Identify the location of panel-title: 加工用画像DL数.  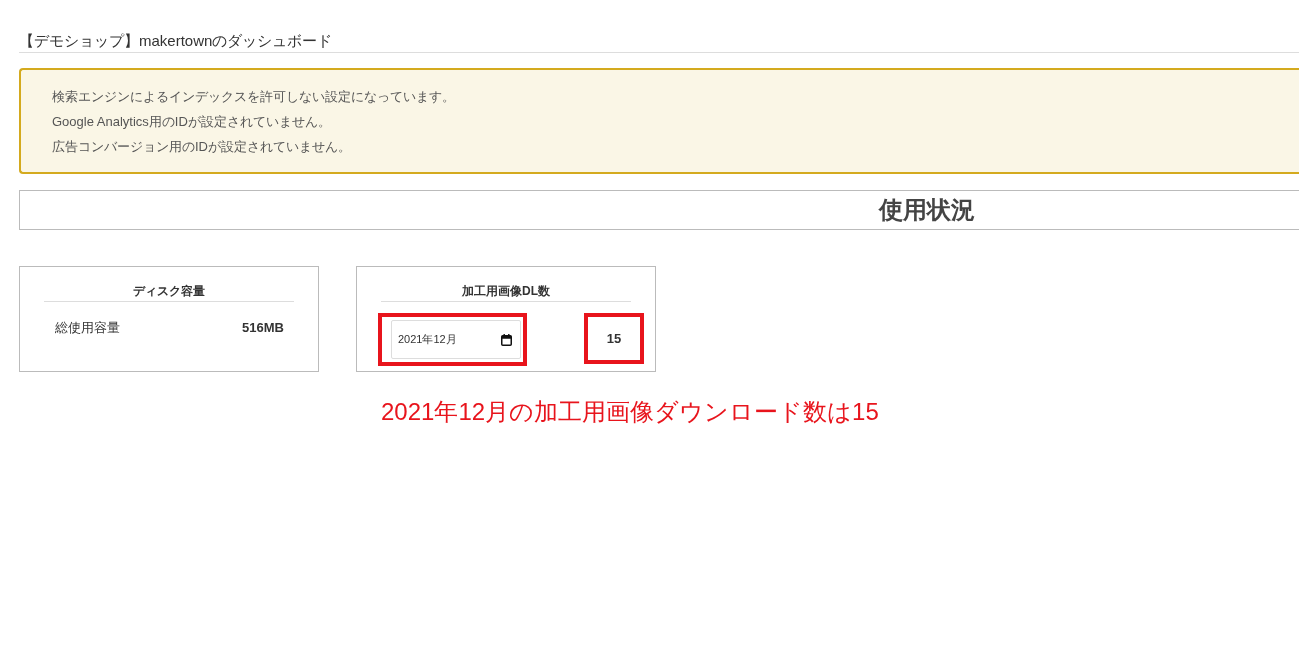
(506, 291).